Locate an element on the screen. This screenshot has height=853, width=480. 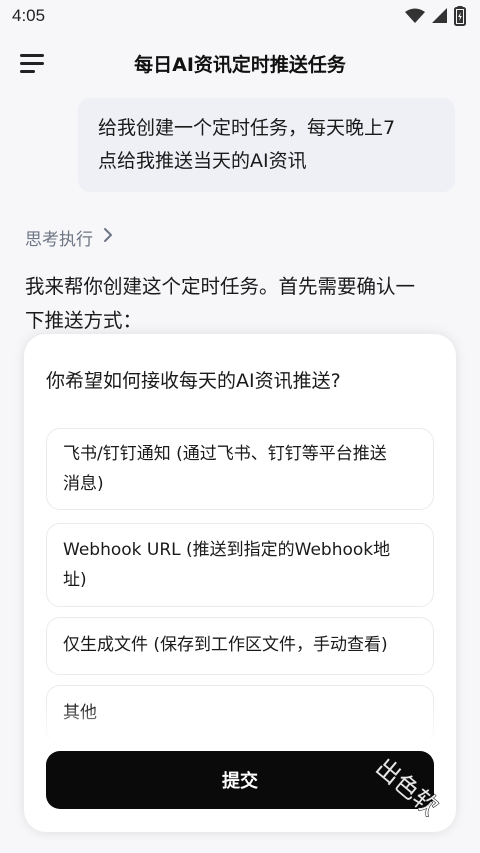
chevron-right-icon is located at coordinates (108, 237).